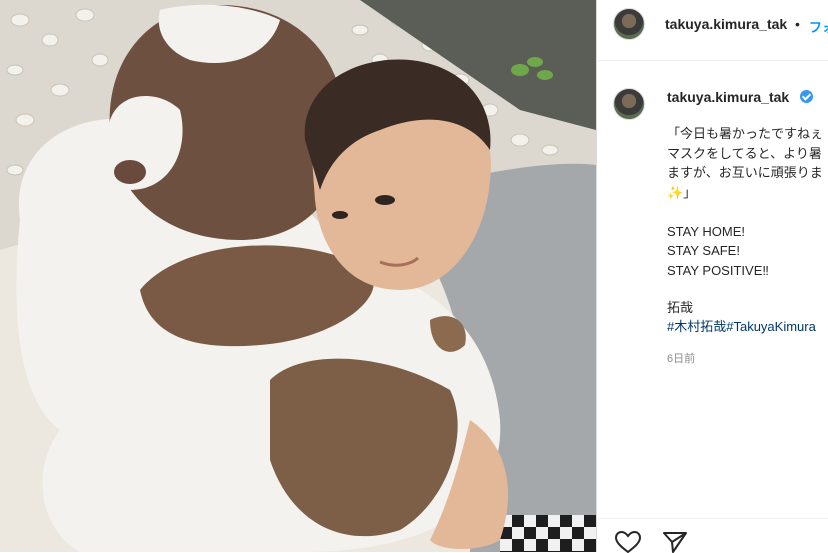 This screenshot has height=553, width=828. What do you see at coordinates (745, 133) in the screenshot?
I see `caption-line: 「今日も暑かったですねぇ` at bounding box center [745, 133].